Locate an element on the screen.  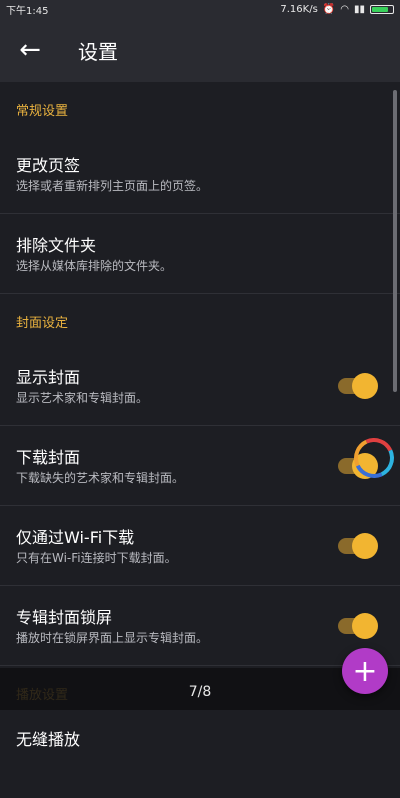
setting-label: 排除文件夹 is located at coordinates (56, 245).